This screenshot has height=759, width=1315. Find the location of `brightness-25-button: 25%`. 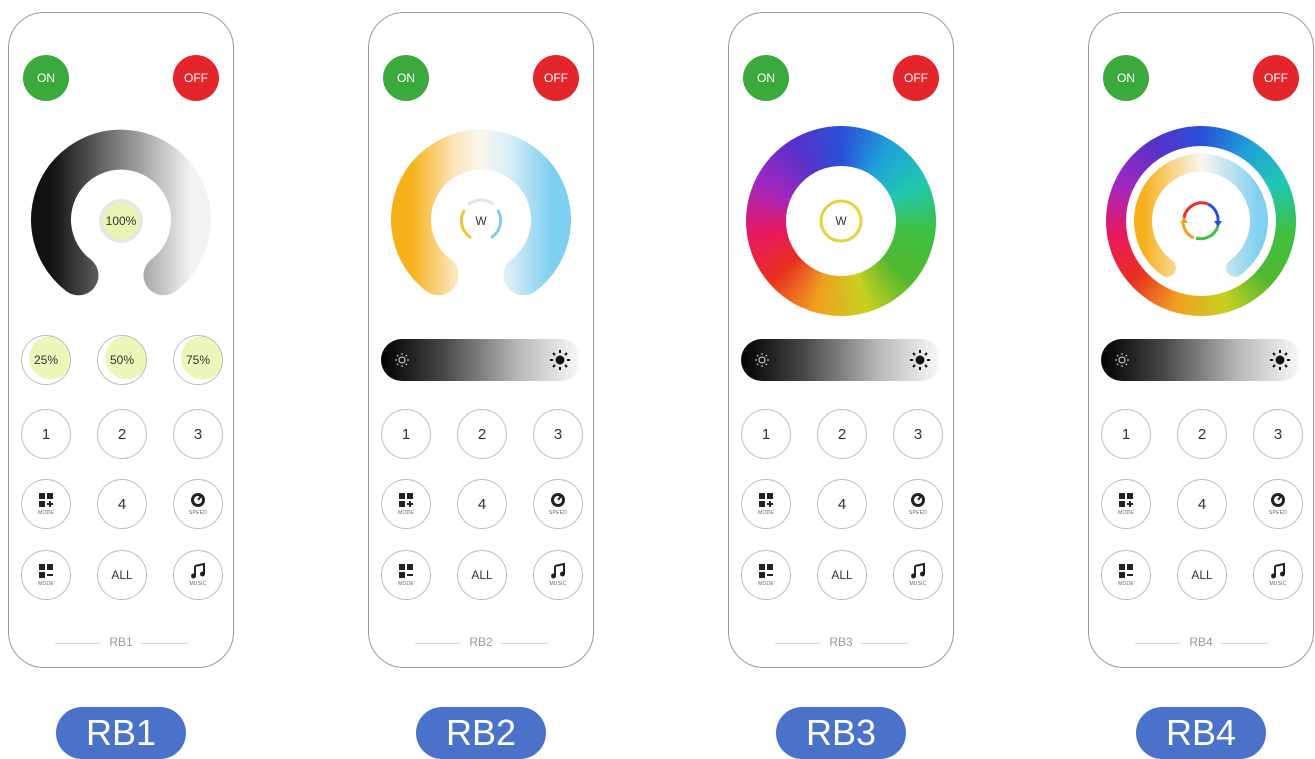

brightness-25-button: 25% is located at coordinates (46, 360).